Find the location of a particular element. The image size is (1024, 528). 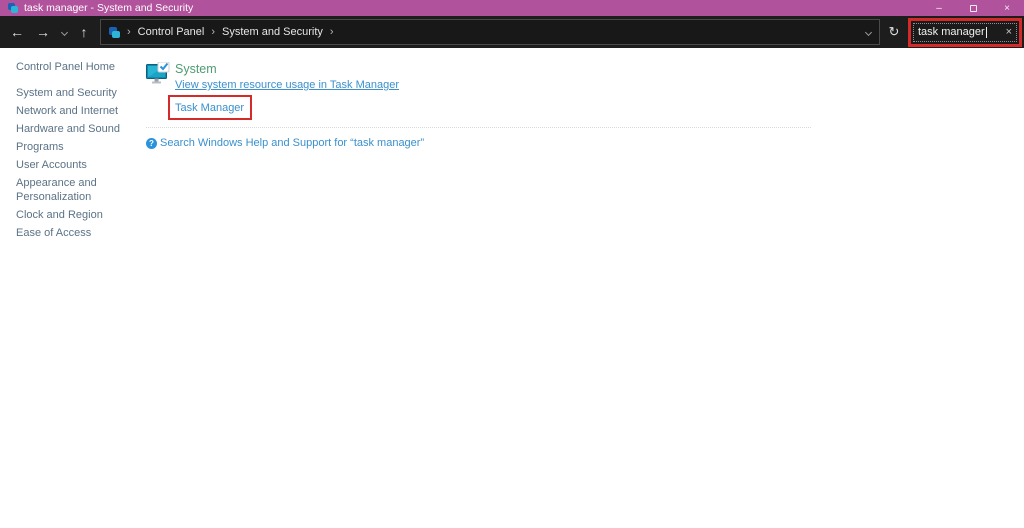

forward-icon: → is located at coordinates (43, 32).